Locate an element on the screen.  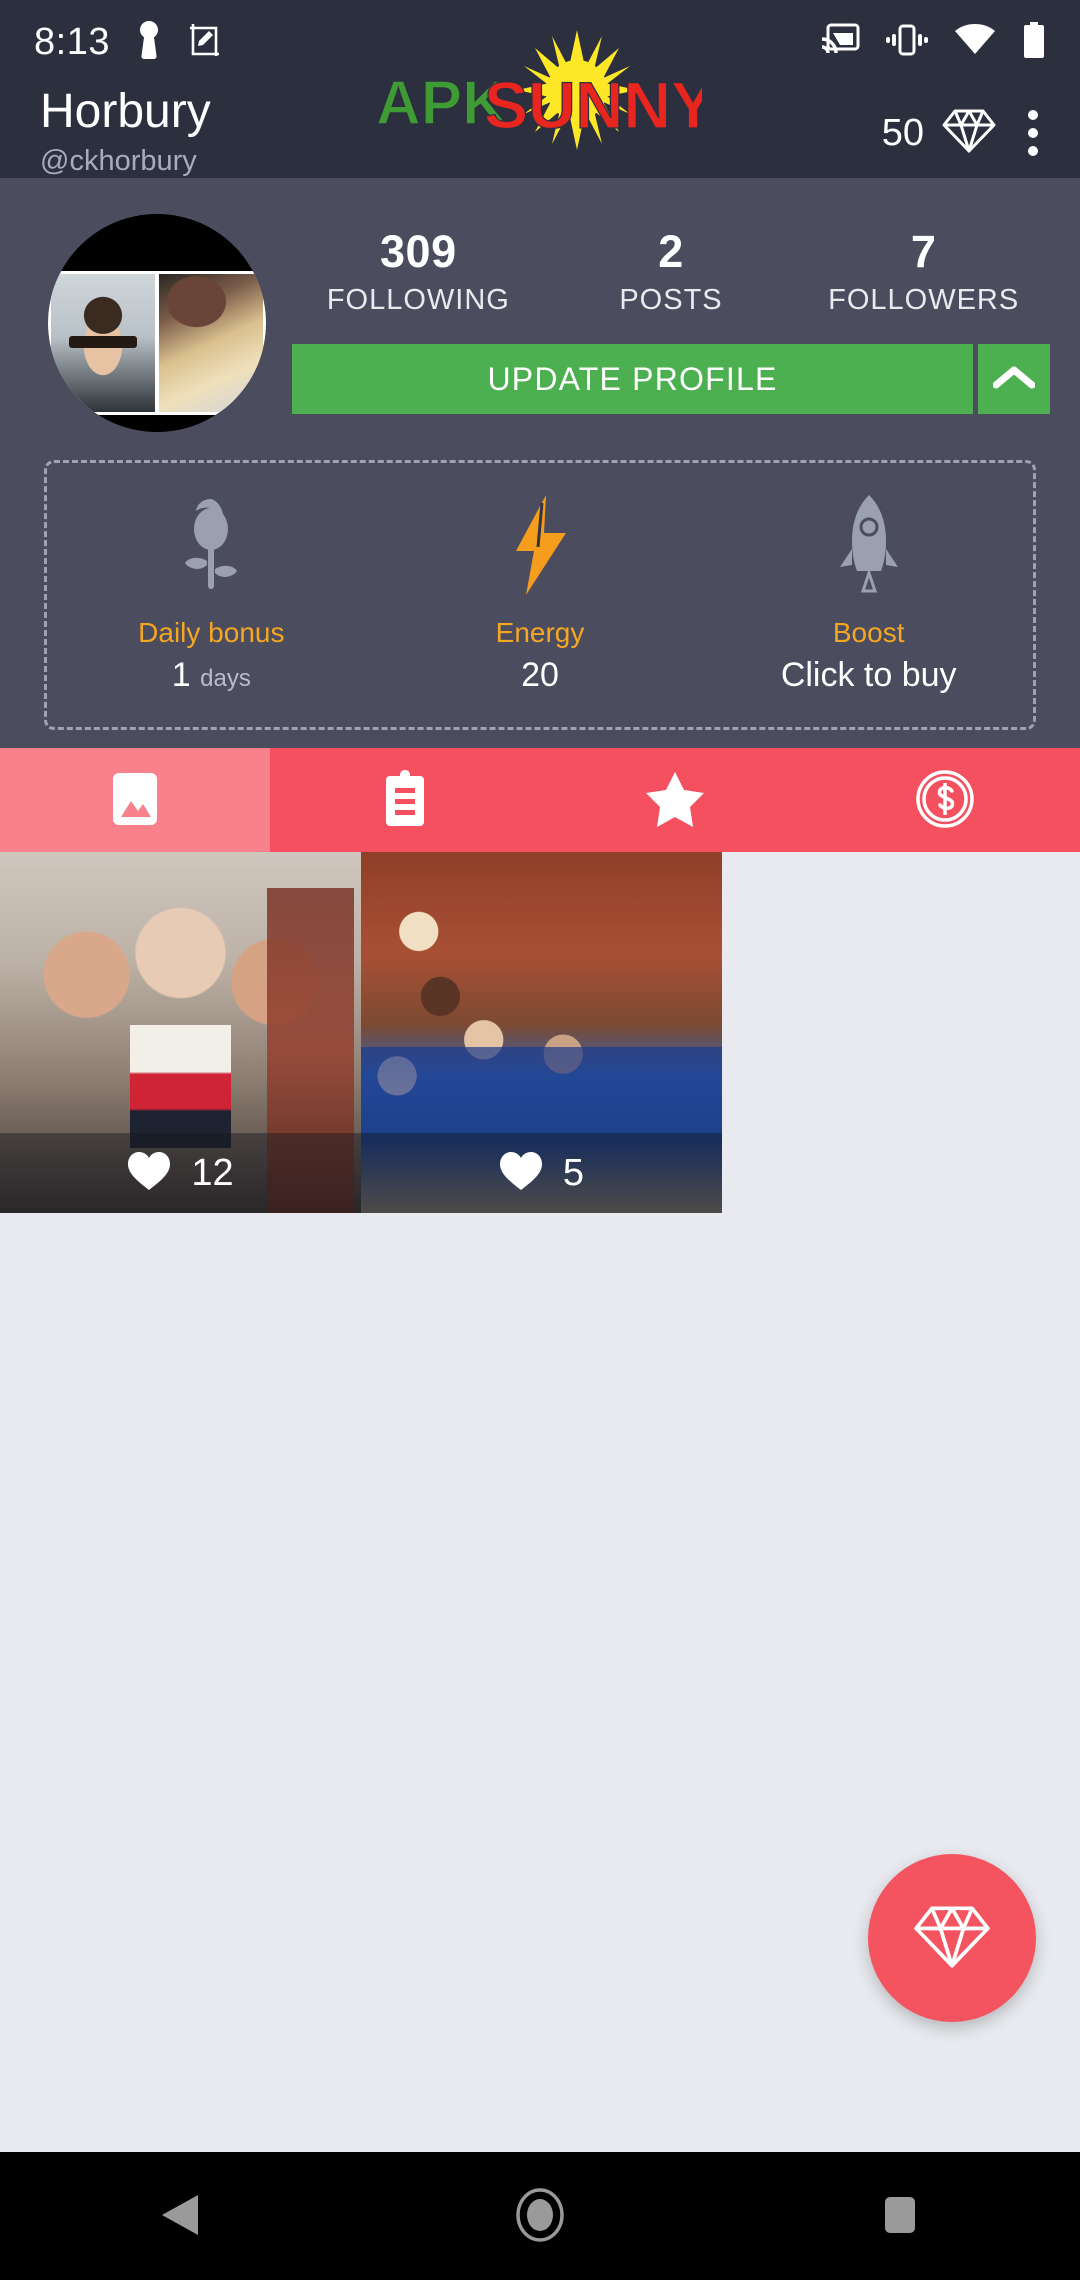
photo-like-count: 5 is located at coordinates (573, 1172).